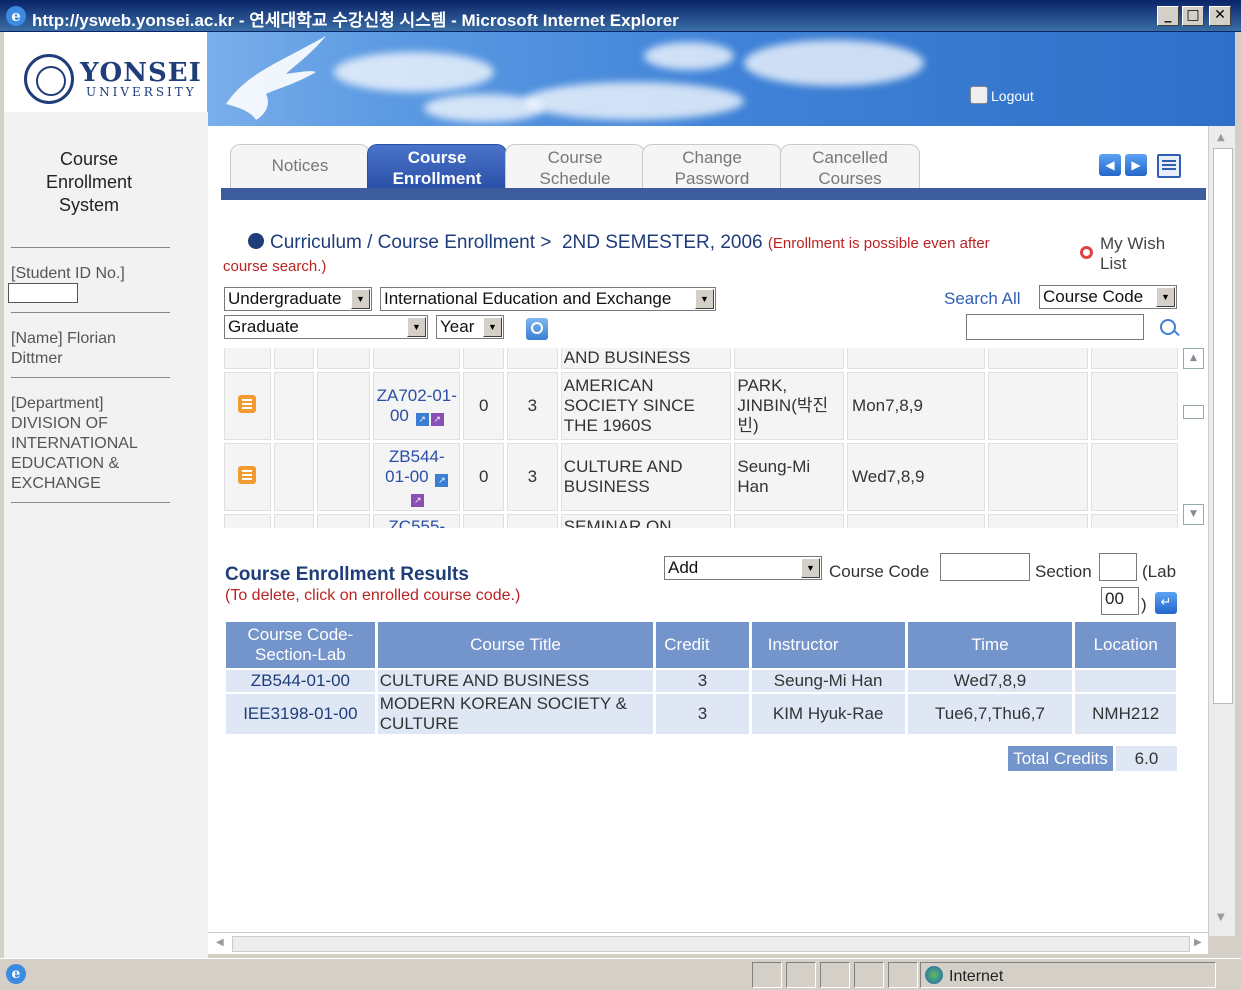  I want to click on system-title: Course Enrollment System, so click(89, 182).